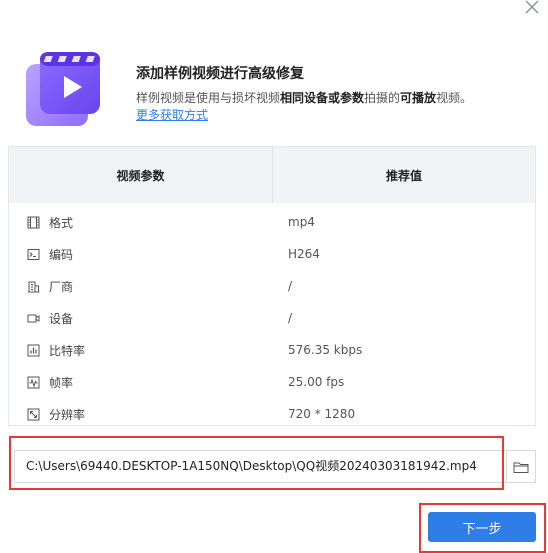 Image resolution: width=548 pixels, height=553 pixels. I want to click on dialog-title: 添加样例视频进行高级修复, so click(220, 74).